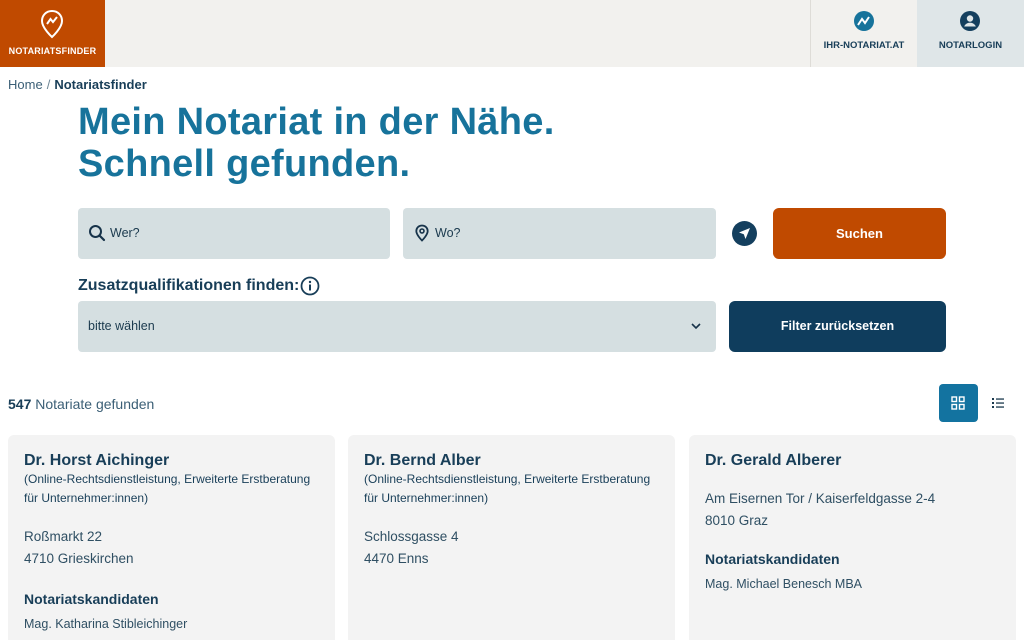 The height and width of the screenshot is (640, 1024). What do you see at coordinates (559, 233) in the screenshot?
I see `where-search-input: Wo?` at bounding box center [559, 233].